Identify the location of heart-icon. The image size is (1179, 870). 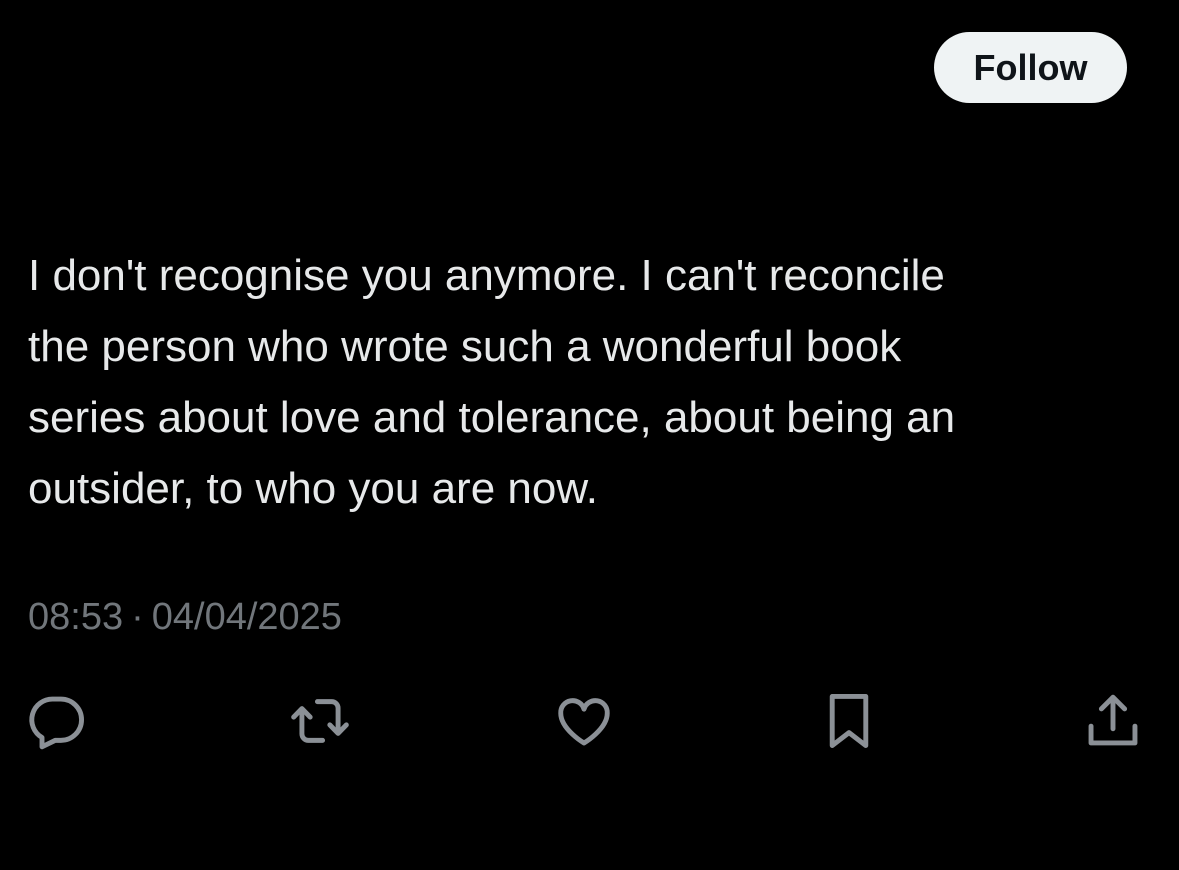
(584, 722).